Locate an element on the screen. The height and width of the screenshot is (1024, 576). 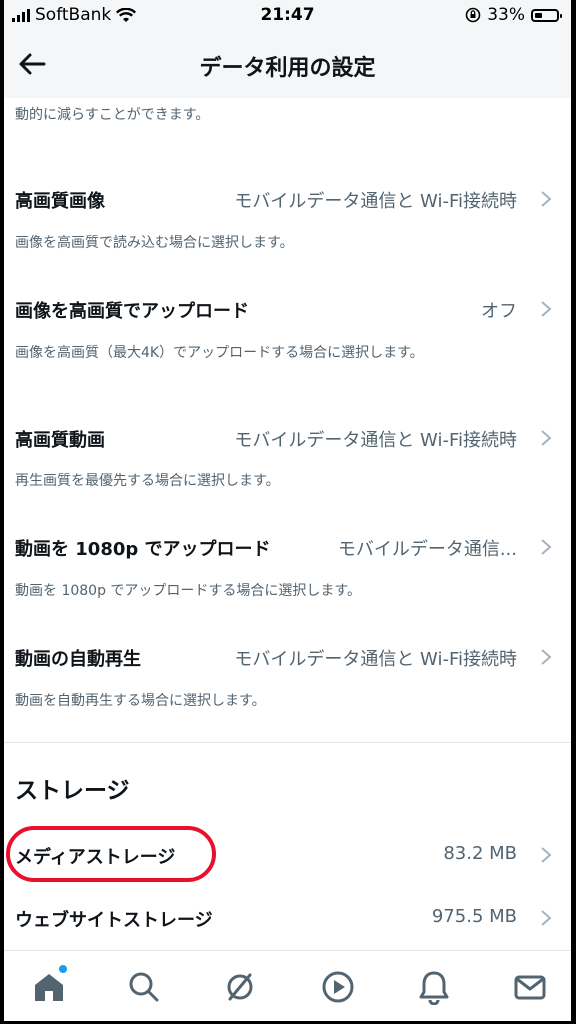
setting-row-hq-video: 高画質動画 モバイルデータ通信と Wi-Fi接続時 is located at coordinates (287, 438).